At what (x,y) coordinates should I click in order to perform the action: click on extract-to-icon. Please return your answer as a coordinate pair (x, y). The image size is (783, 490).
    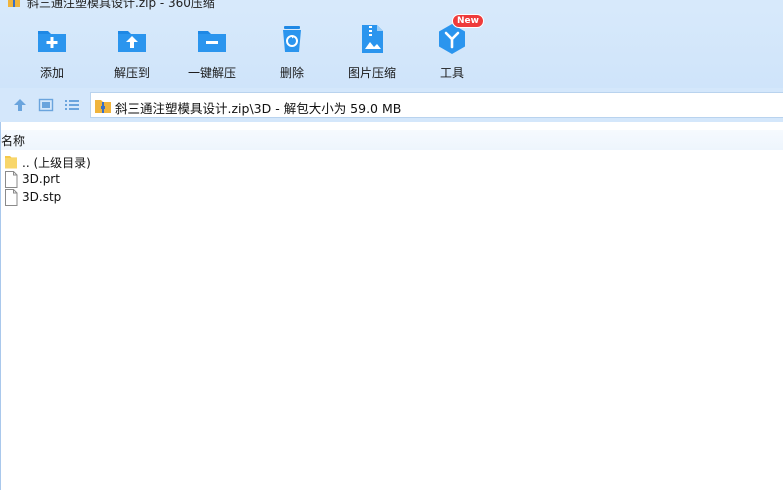
    Looking at the image, I should click on (132, 41).